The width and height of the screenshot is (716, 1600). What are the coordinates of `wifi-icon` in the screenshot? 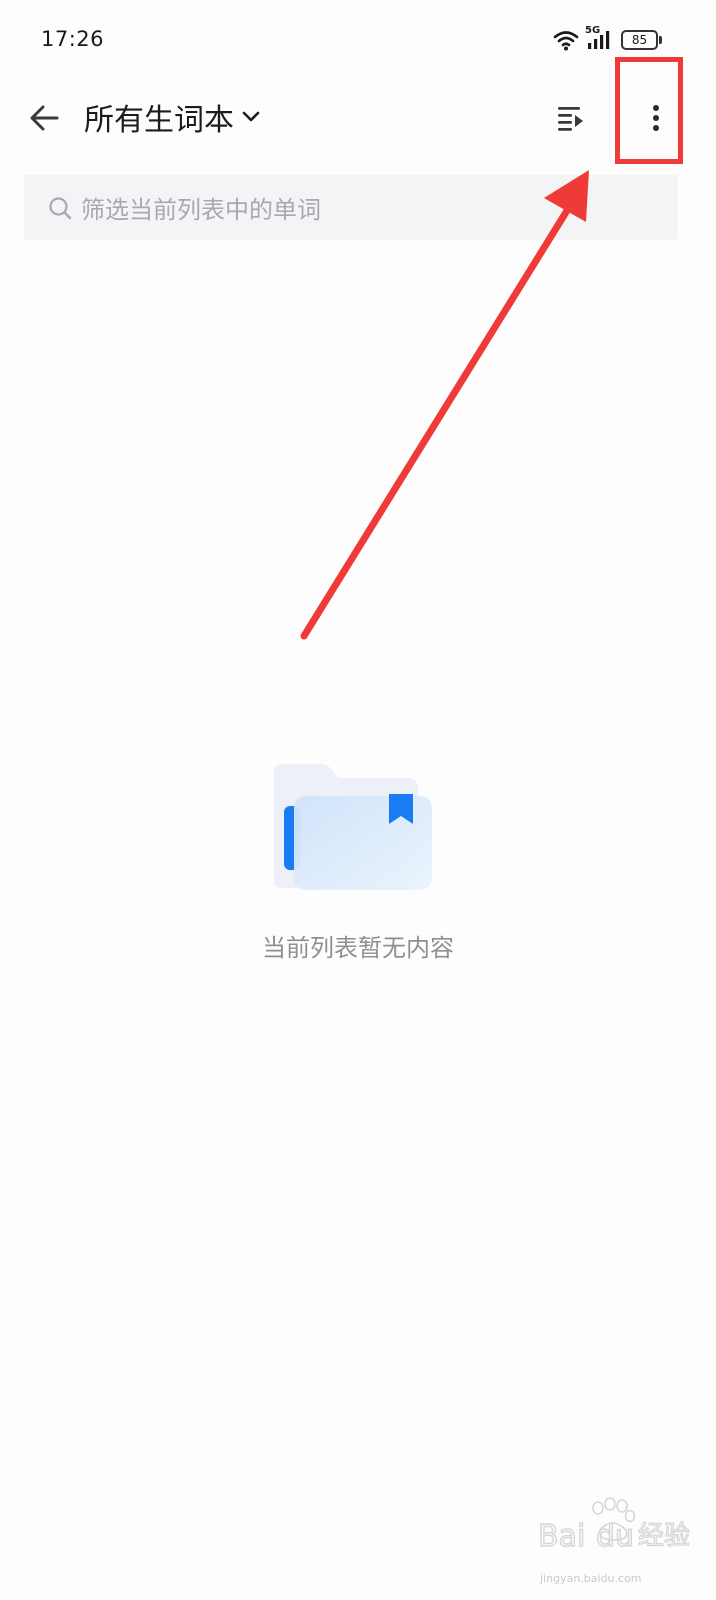 It's located at (566, 41).